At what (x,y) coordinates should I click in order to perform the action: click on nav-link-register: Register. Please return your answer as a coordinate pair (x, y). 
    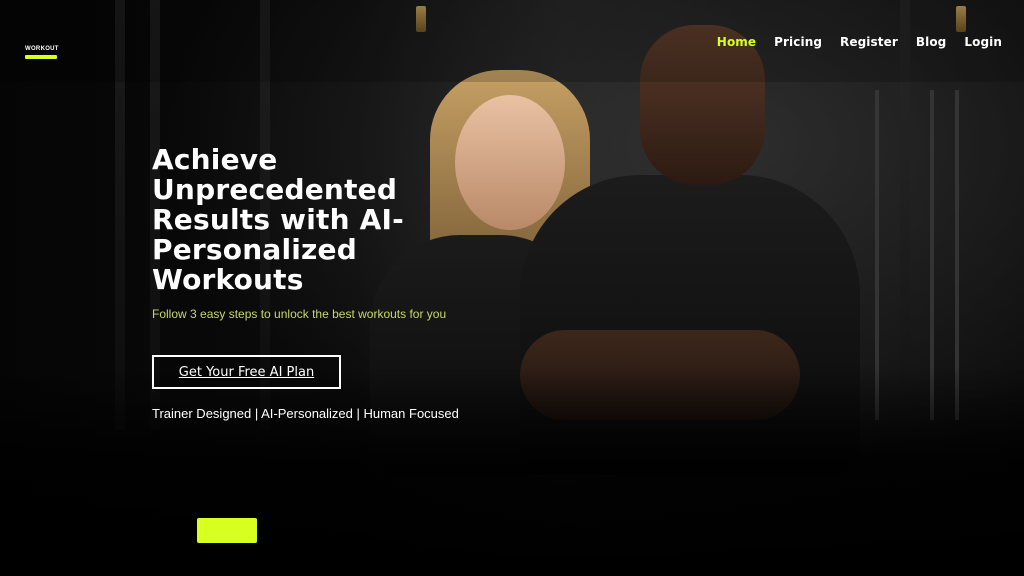
    Looking at the image, I should click on (869, 42).